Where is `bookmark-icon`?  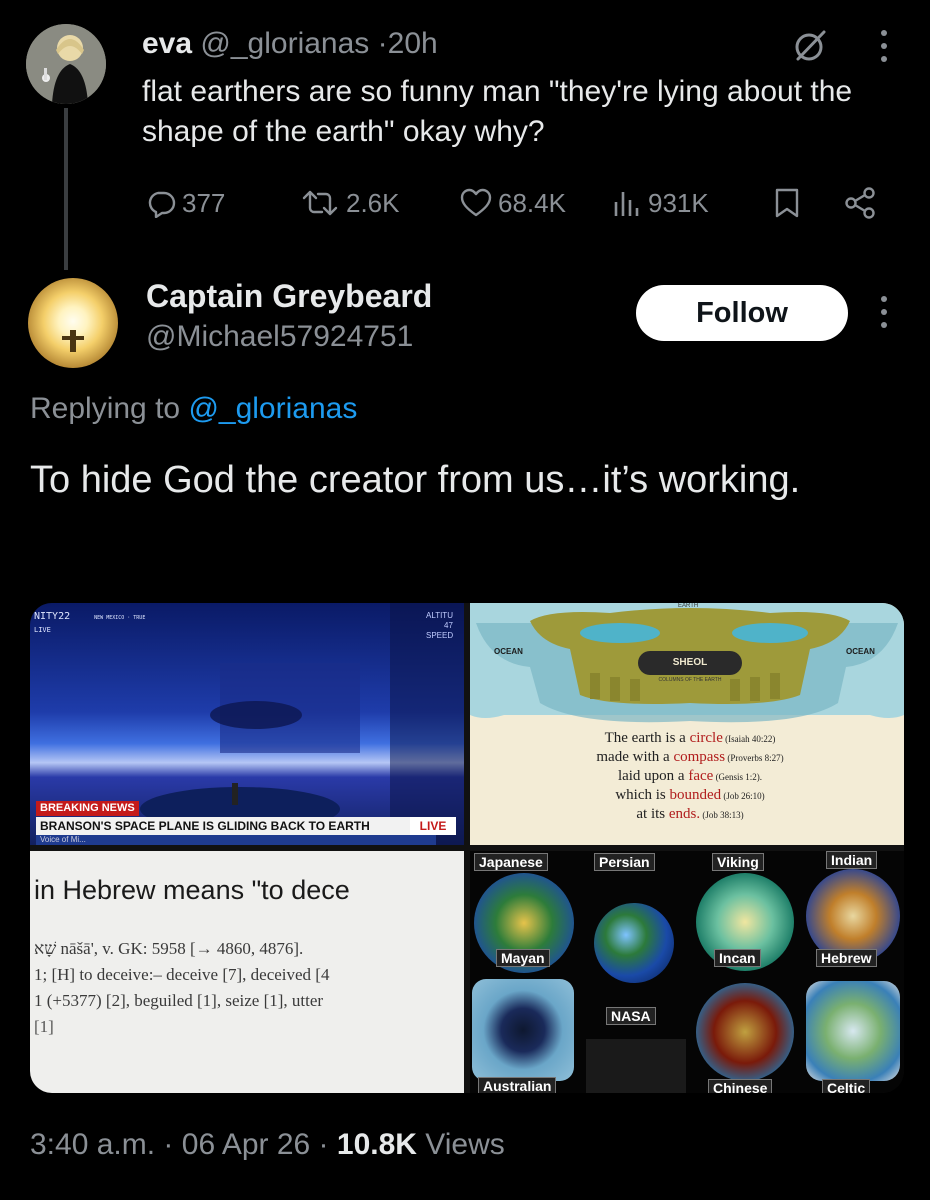
bookmark-icon is located at coordinates (787, 203).